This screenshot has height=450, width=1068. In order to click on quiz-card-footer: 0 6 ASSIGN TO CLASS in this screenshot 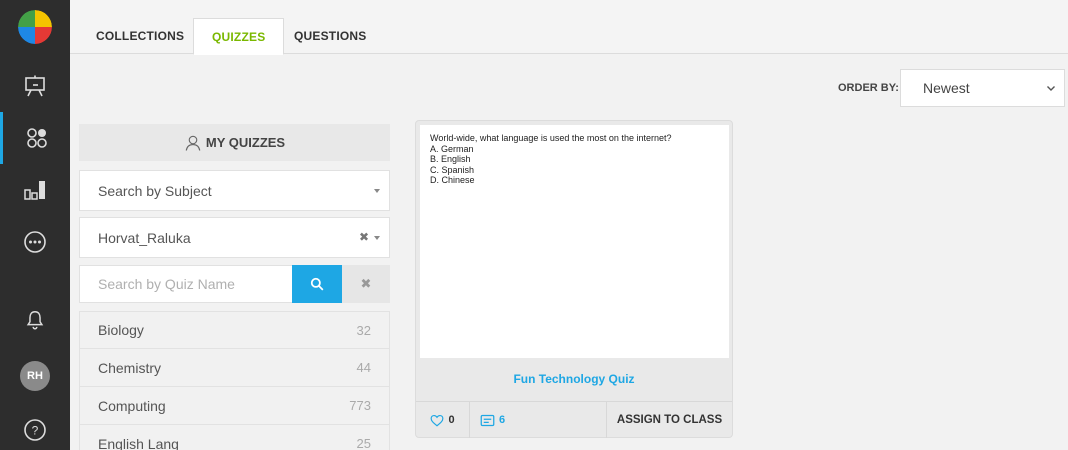, I will do `click(574, 419)`.